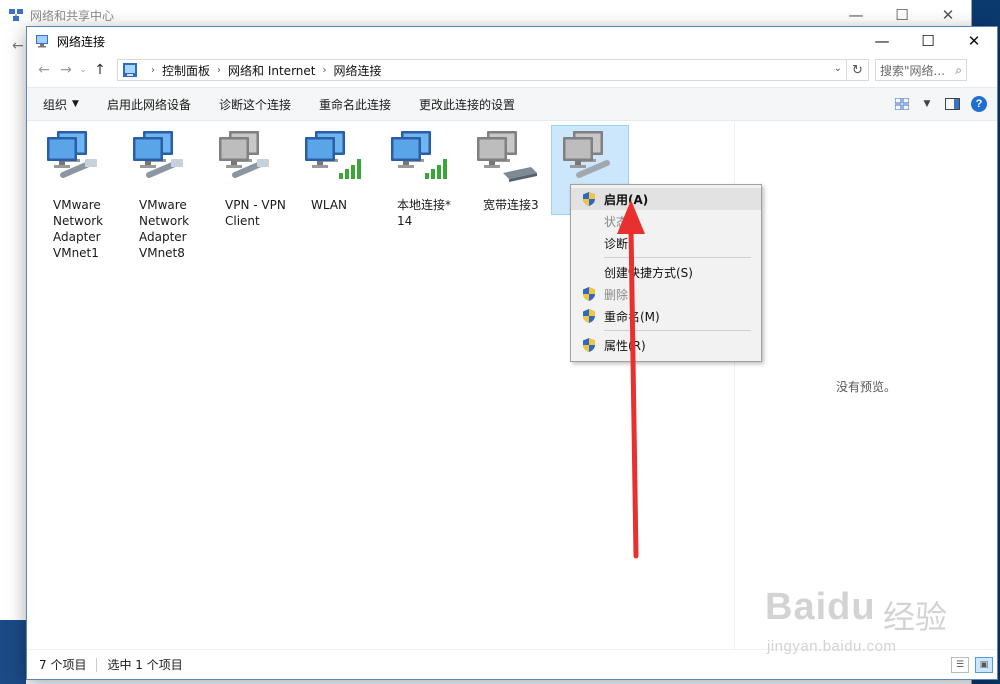 This screenshot has width=1000, height=684. What do you see at coordinates (882, 41) in the screenshot?
I see `minimize-button: —` at bounding box center [882, 41].